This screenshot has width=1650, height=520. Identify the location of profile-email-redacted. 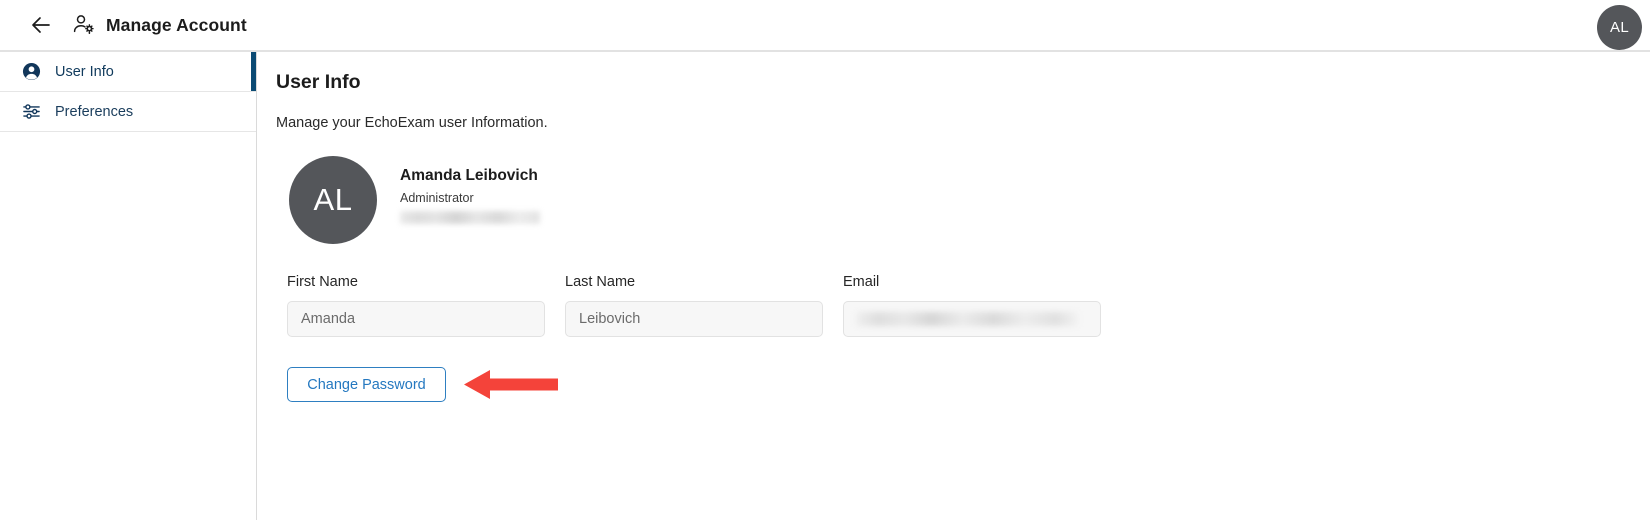
(470, 218).